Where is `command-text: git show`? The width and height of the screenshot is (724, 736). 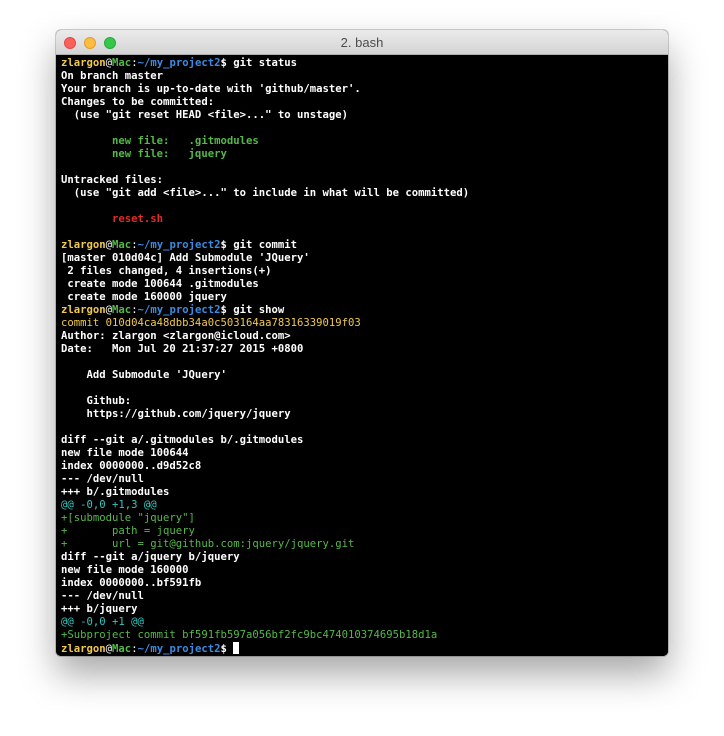 command-text: git show is located at coordinates (259, 310).